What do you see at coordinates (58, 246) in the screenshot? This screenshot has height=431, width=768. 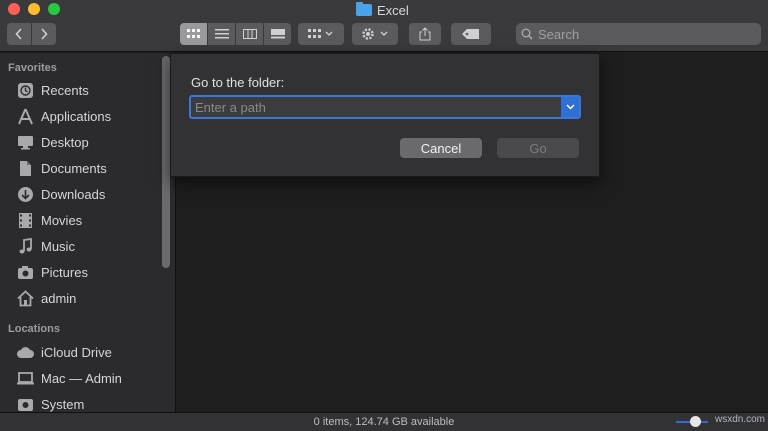 I see `sidebar-item-label: Music` at bounding box center [58, 246].